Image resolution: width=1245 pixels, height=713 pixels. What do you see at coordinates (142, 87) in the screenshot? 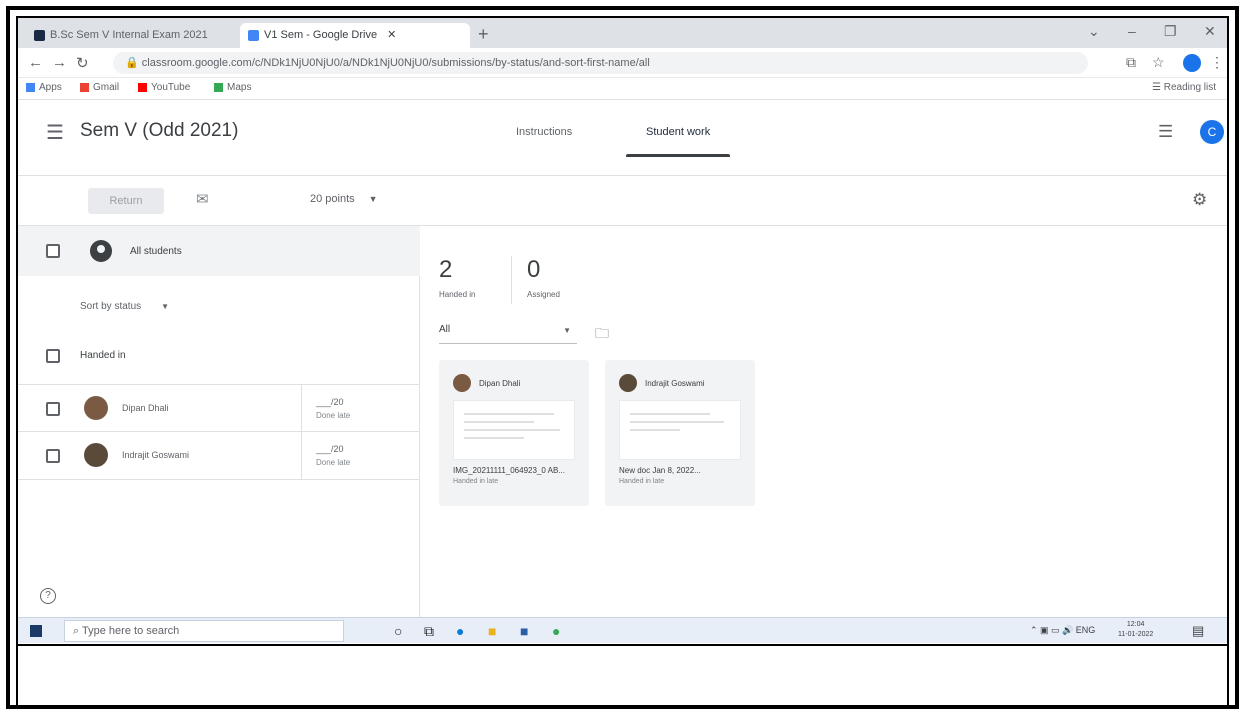
I see `youtube-icon` at bounding box center [142, 87].